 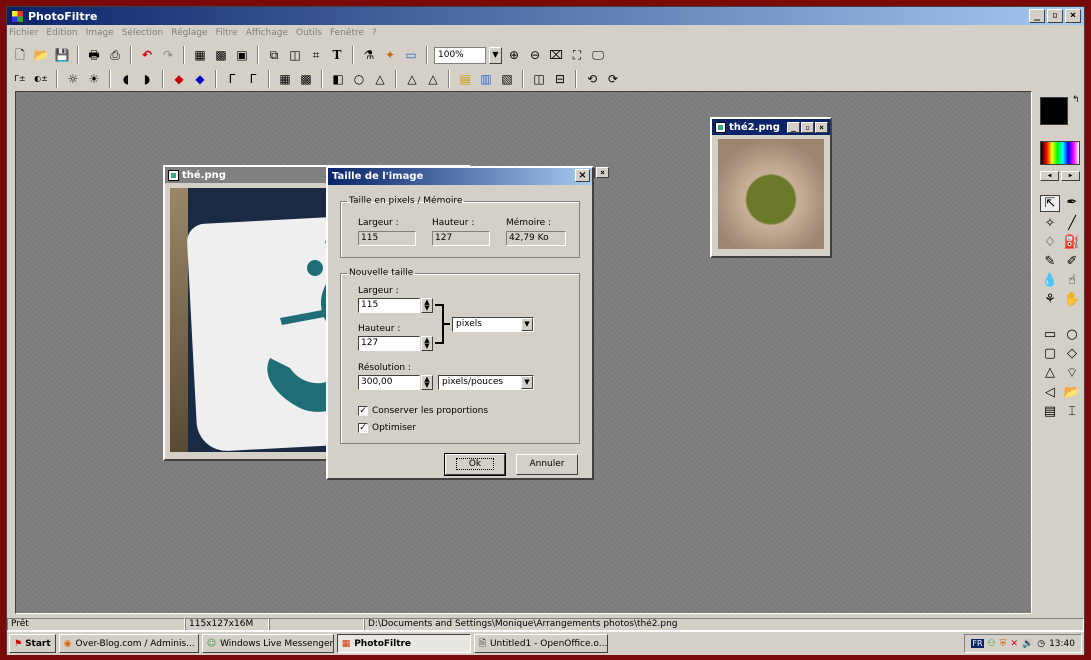 What do you see at coordinates (1050, 242) in the screenshot?
I see `fill-bucket-icon: ♢` at bounding box center [1050, 242].